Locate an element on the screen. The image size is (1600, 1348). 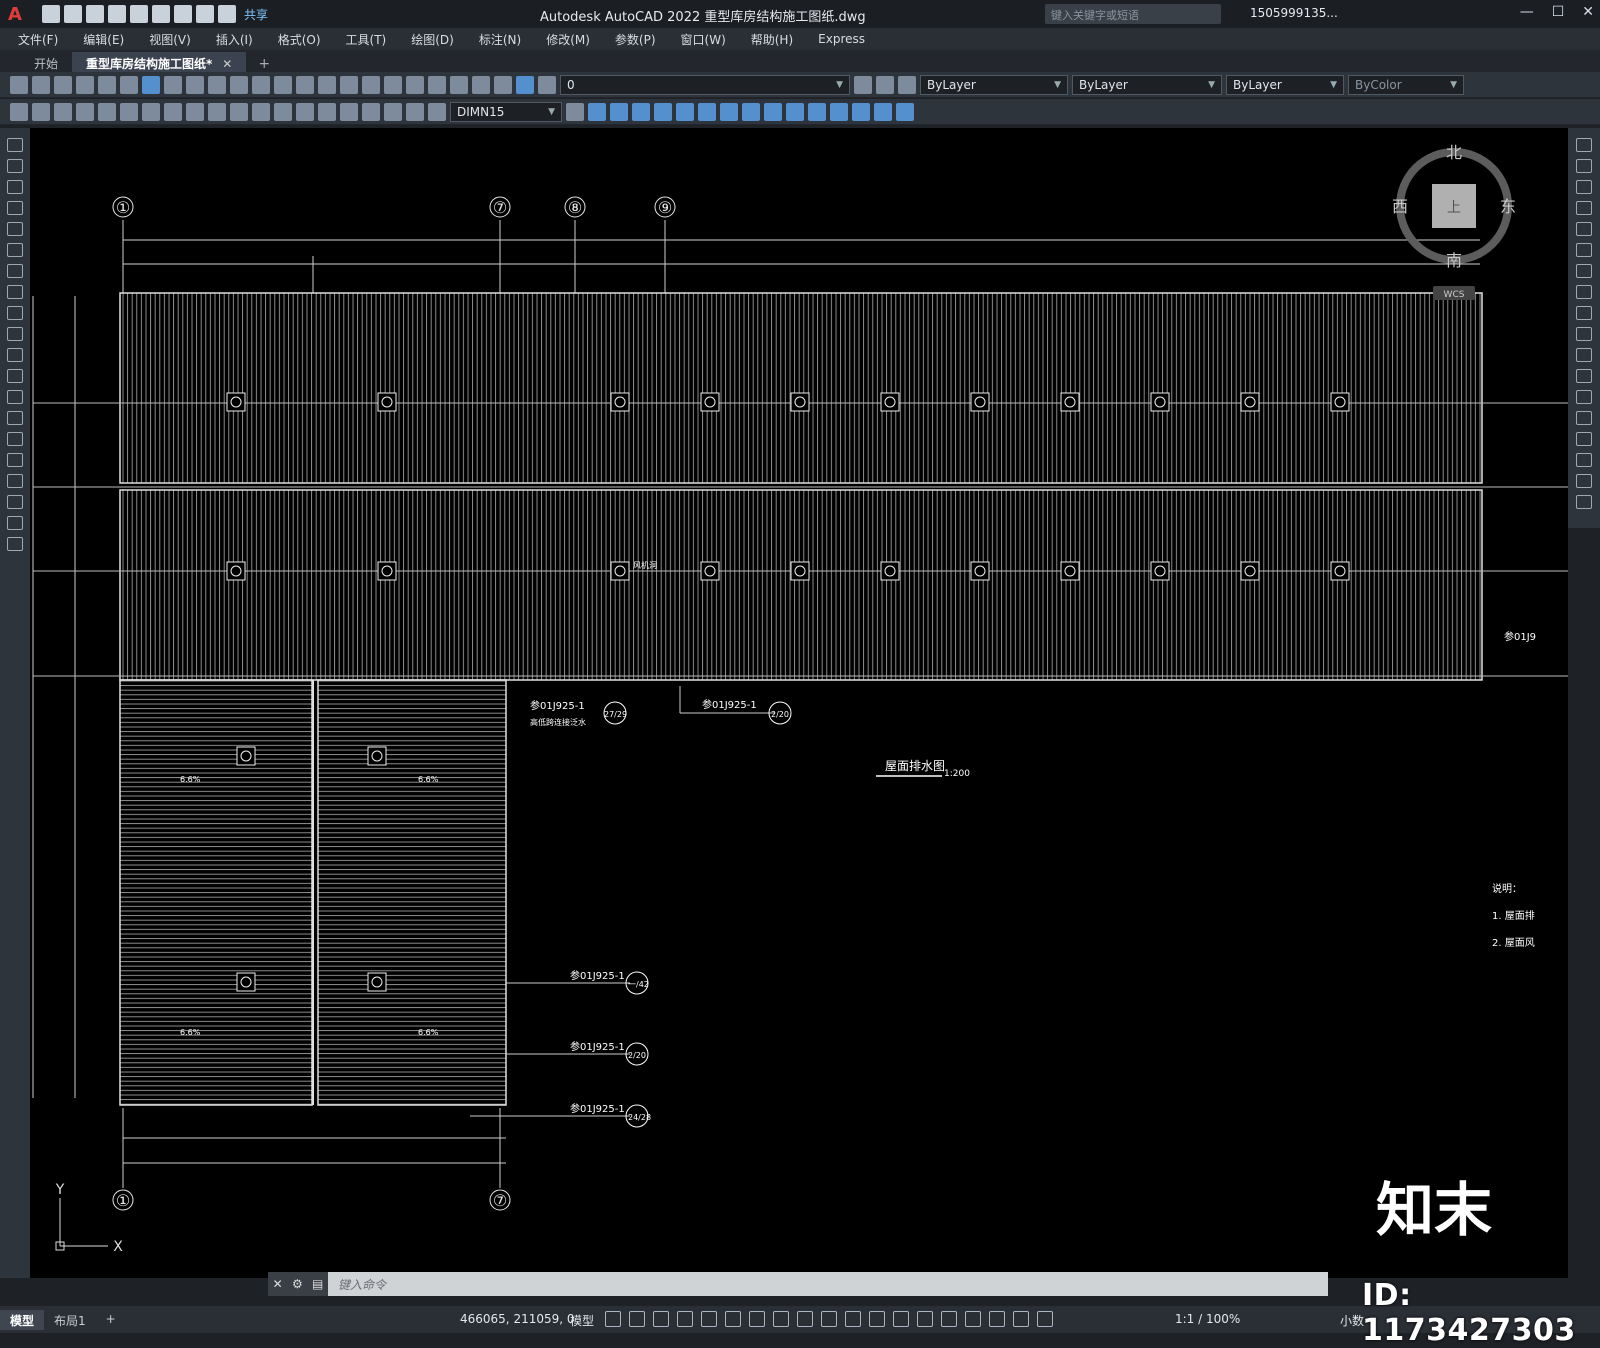
grid-icon is located at coordinates (613, 1319).